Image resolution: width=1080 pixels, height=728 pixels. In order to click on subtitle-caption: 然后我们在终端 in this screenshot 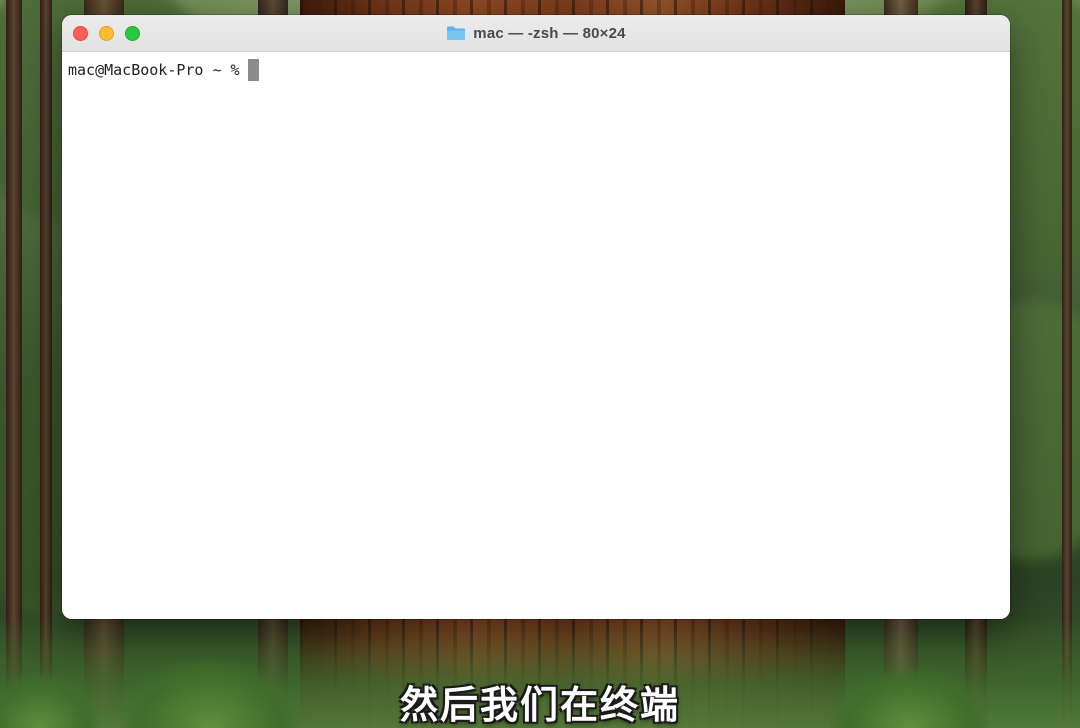, I will do `click(539, 705)`.